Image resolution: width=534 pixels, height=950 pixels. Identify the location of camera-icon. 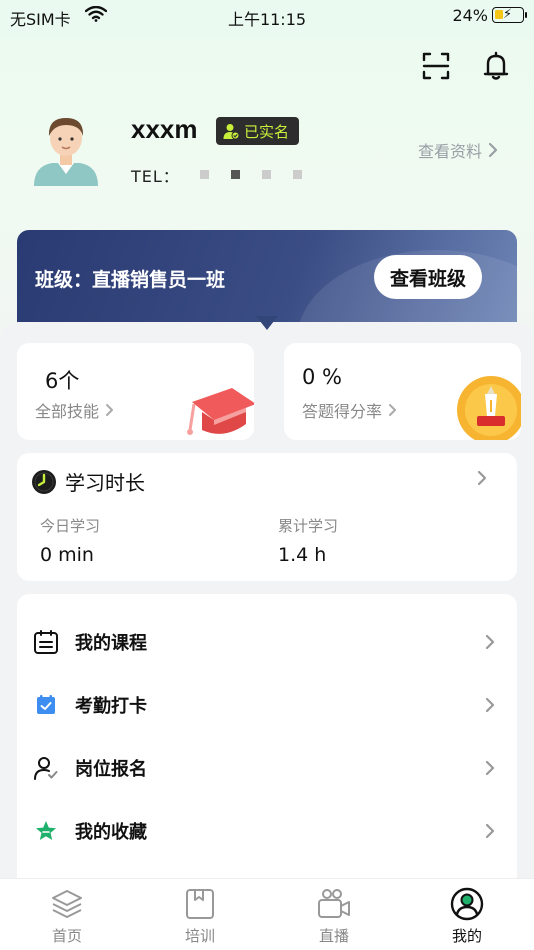
(334, 903).